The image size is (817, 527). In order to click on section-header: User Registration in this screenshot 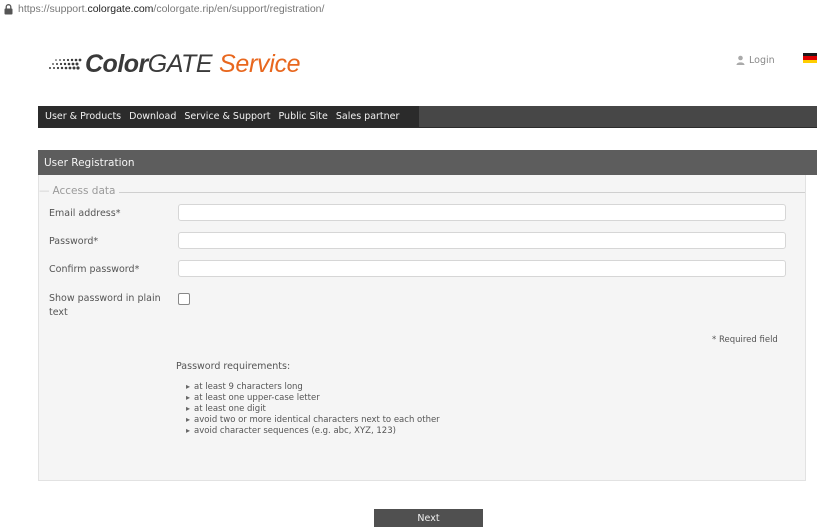, I will do `click(427, 162)`.